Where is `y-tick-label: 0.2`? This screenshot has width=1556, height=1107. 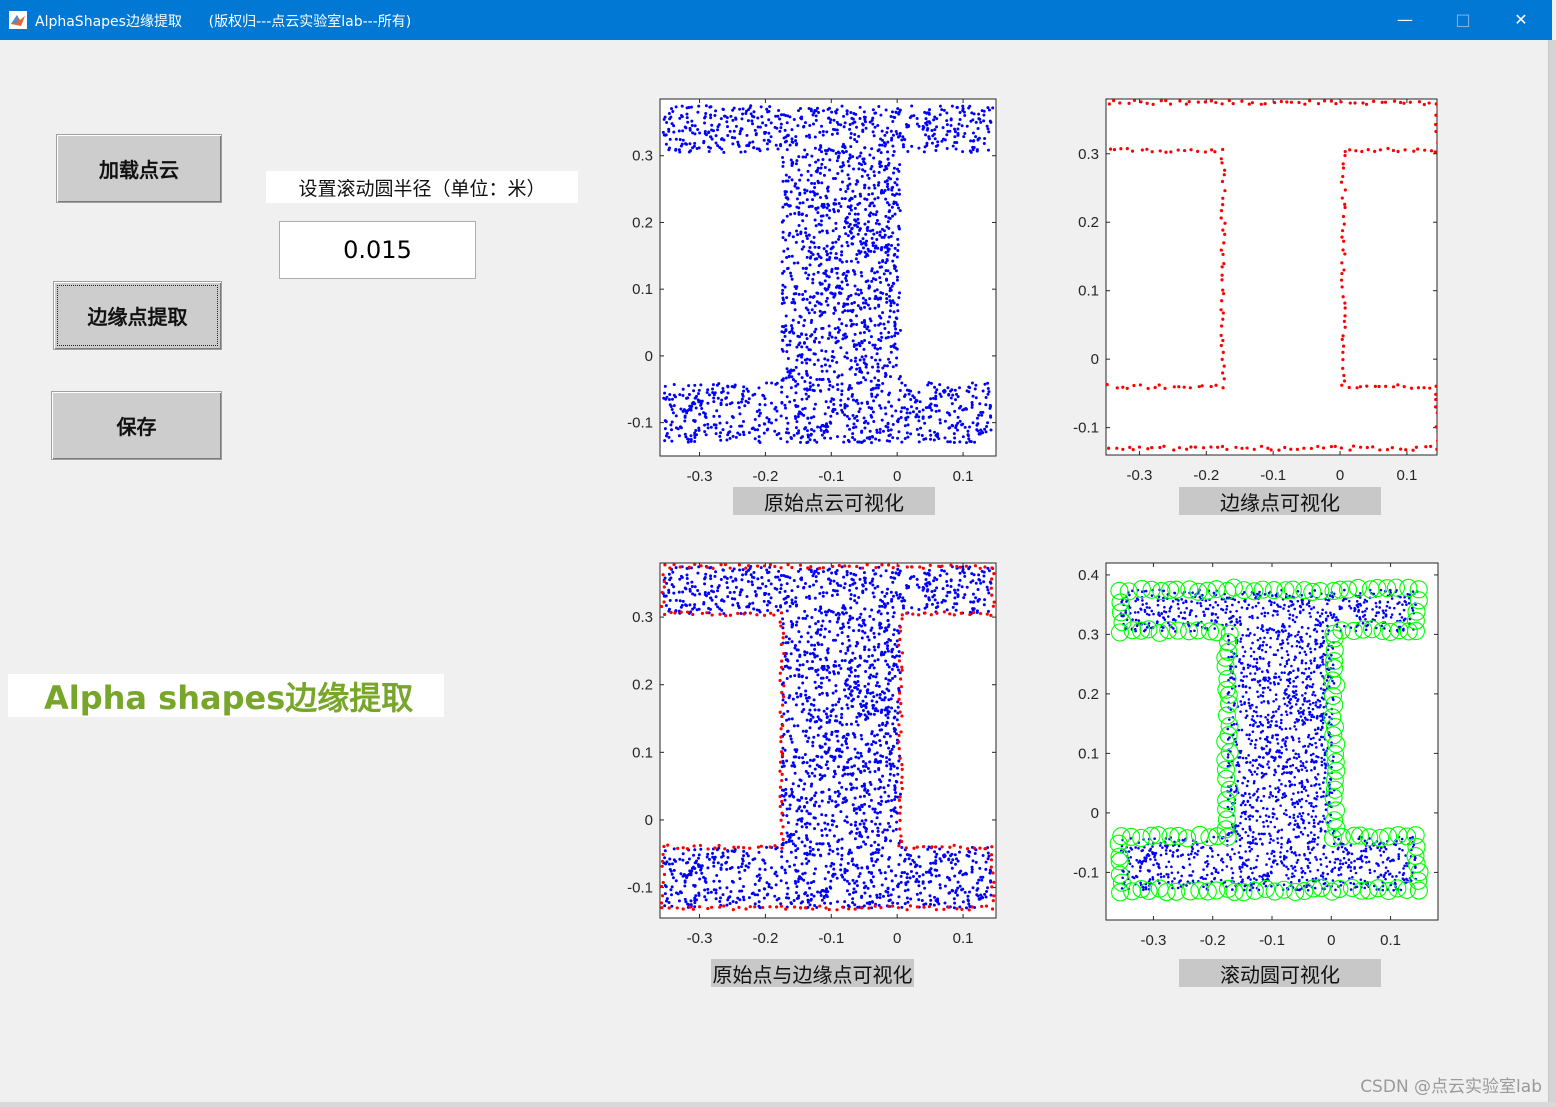 y-tick-label: 0.2 is located at coordinates (1088, 222).